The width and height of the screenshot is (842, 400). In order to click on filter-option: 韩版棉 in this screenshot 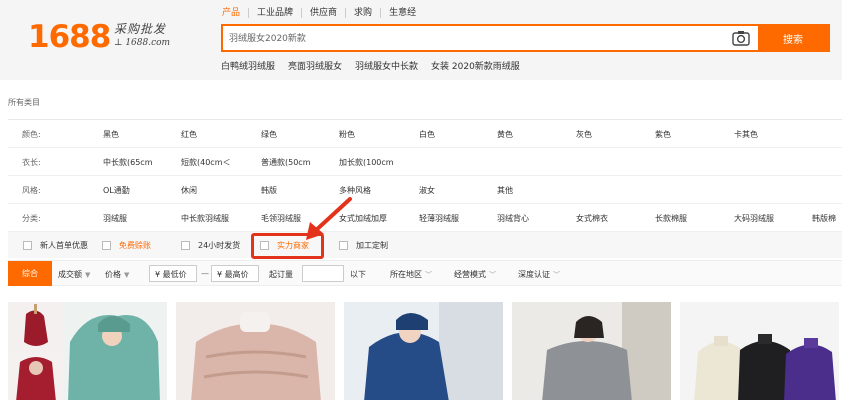, I will do `click(824, 218)`.